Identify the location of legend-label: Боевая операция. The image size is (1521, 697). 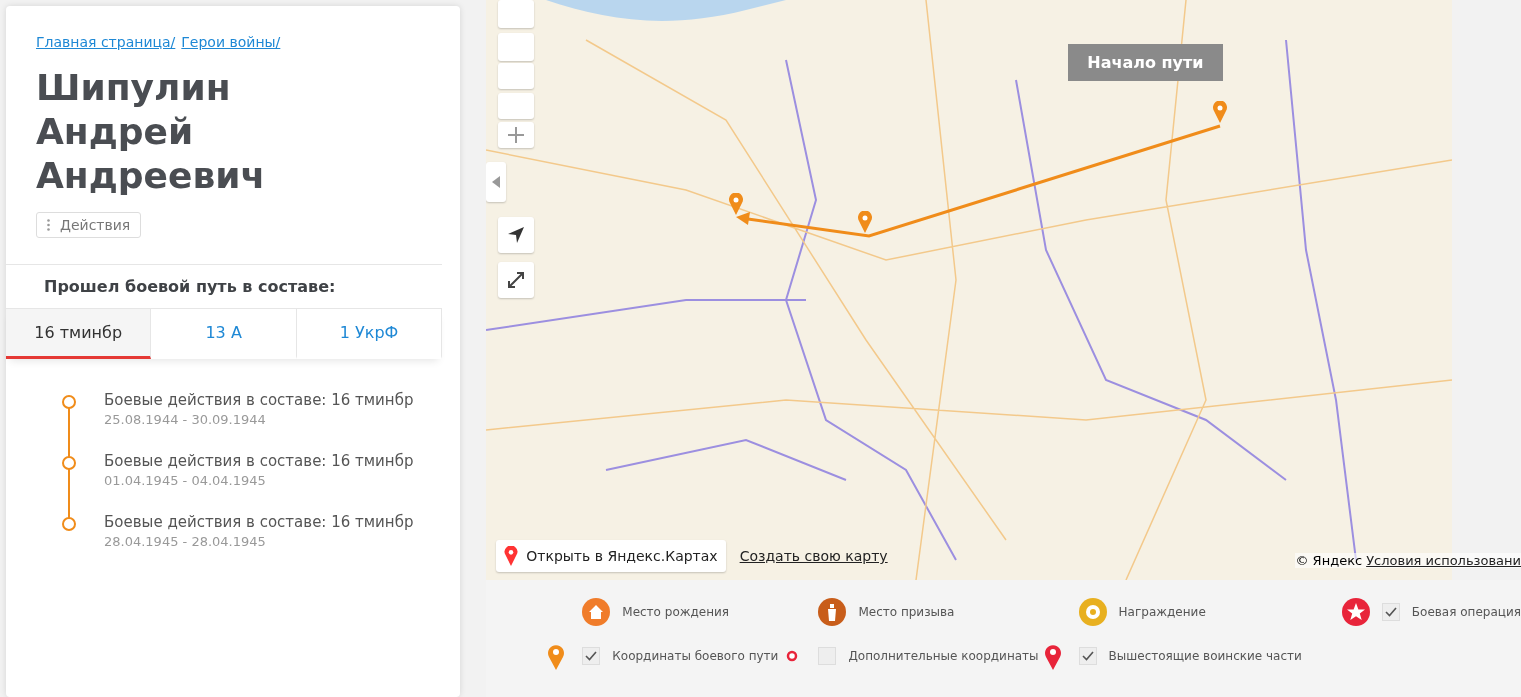
(1466, 612).